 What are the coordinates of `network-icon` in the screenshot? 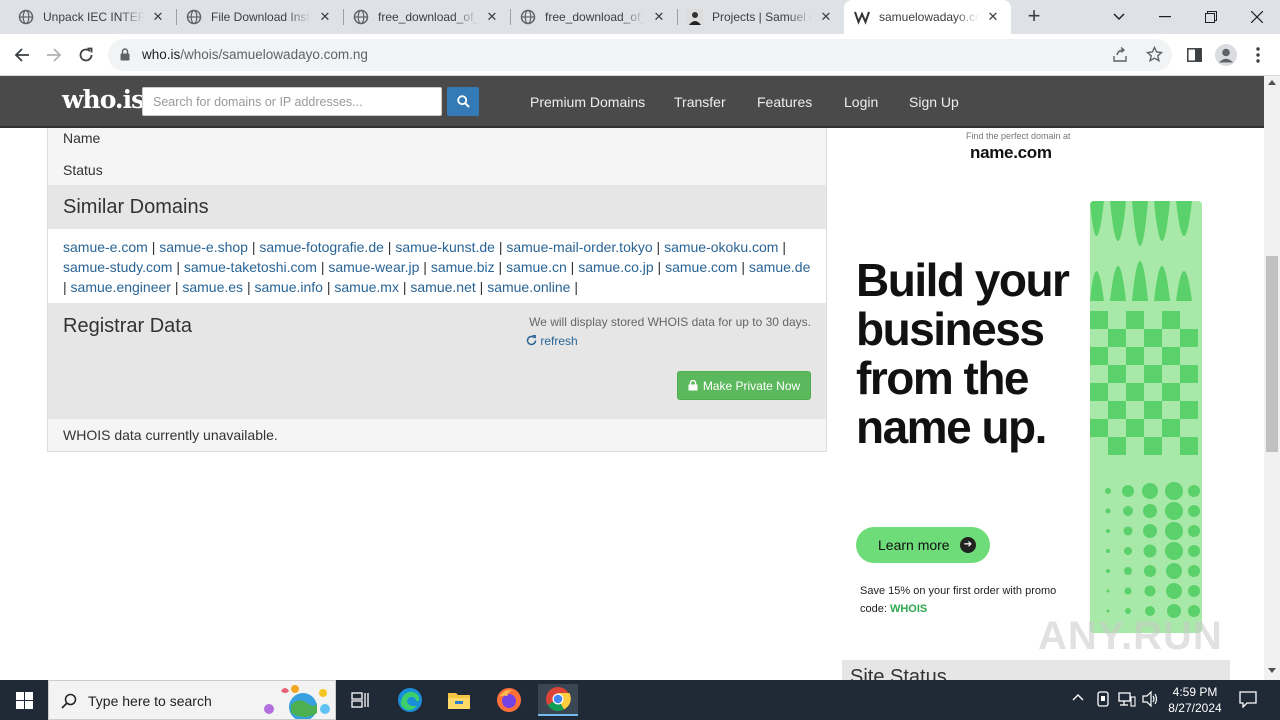 It's located at (1127, 700).